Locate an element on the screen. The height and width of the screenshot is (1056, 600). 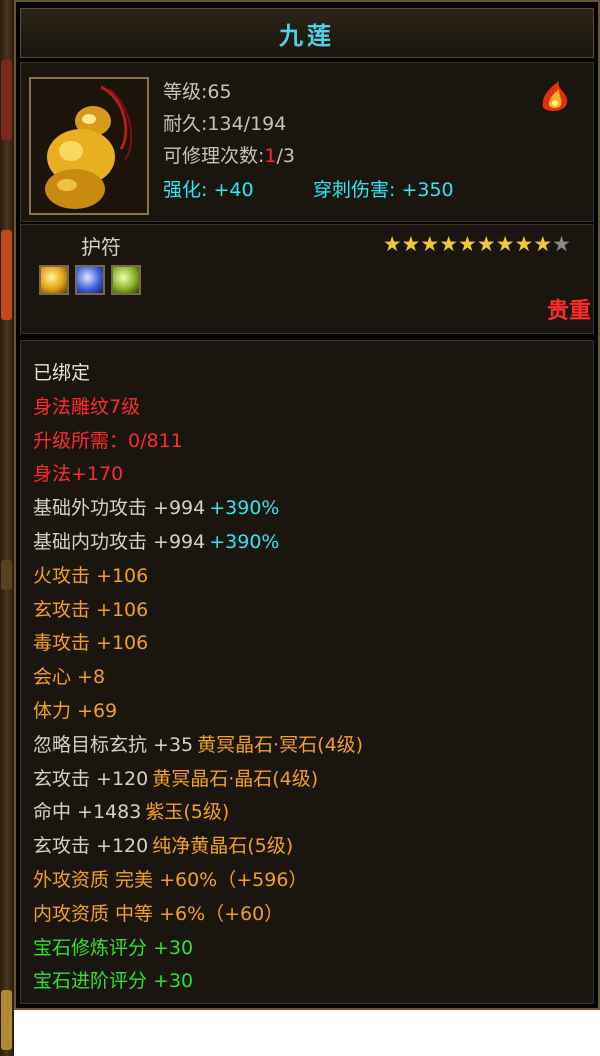
stat-text: 内攻资质 中等 +6%（+60） is located at coordinates (158, 913).